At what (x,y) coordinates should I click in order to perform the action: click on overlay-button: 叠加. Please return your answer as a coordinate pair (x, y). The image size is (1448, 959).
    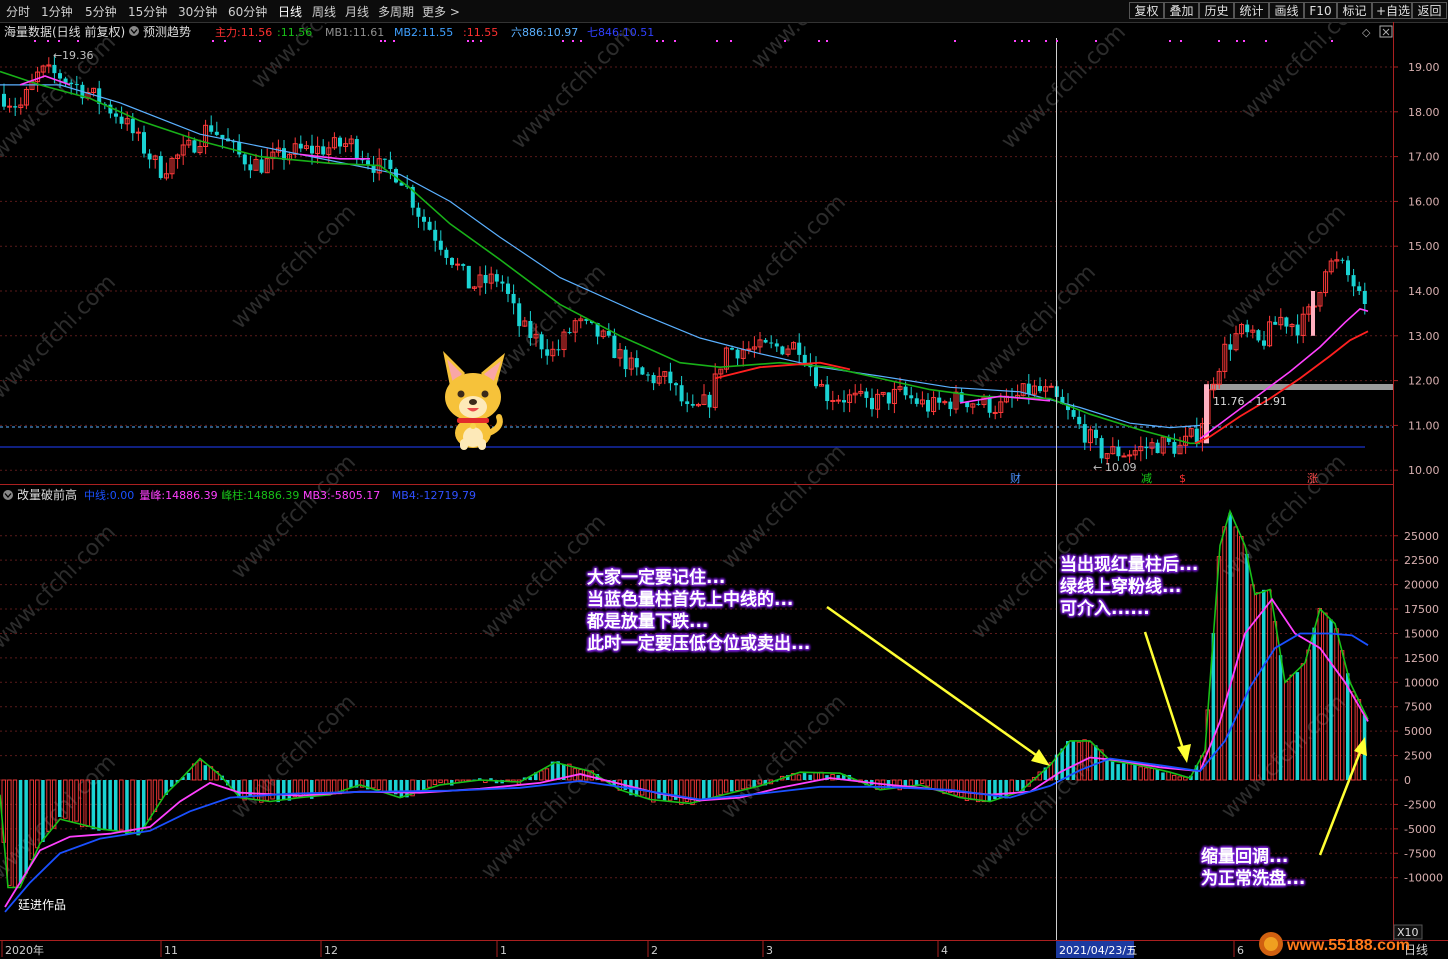
    Looking at the image, I should click on (1181, 10).